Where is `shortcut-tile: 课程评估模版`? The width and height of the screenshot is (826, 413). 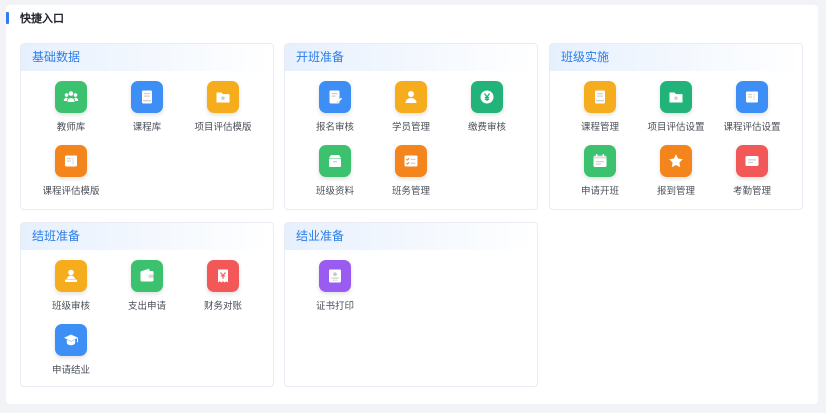
shortcut-tile: 课程评估模版 is located at coordinates (71, 177).